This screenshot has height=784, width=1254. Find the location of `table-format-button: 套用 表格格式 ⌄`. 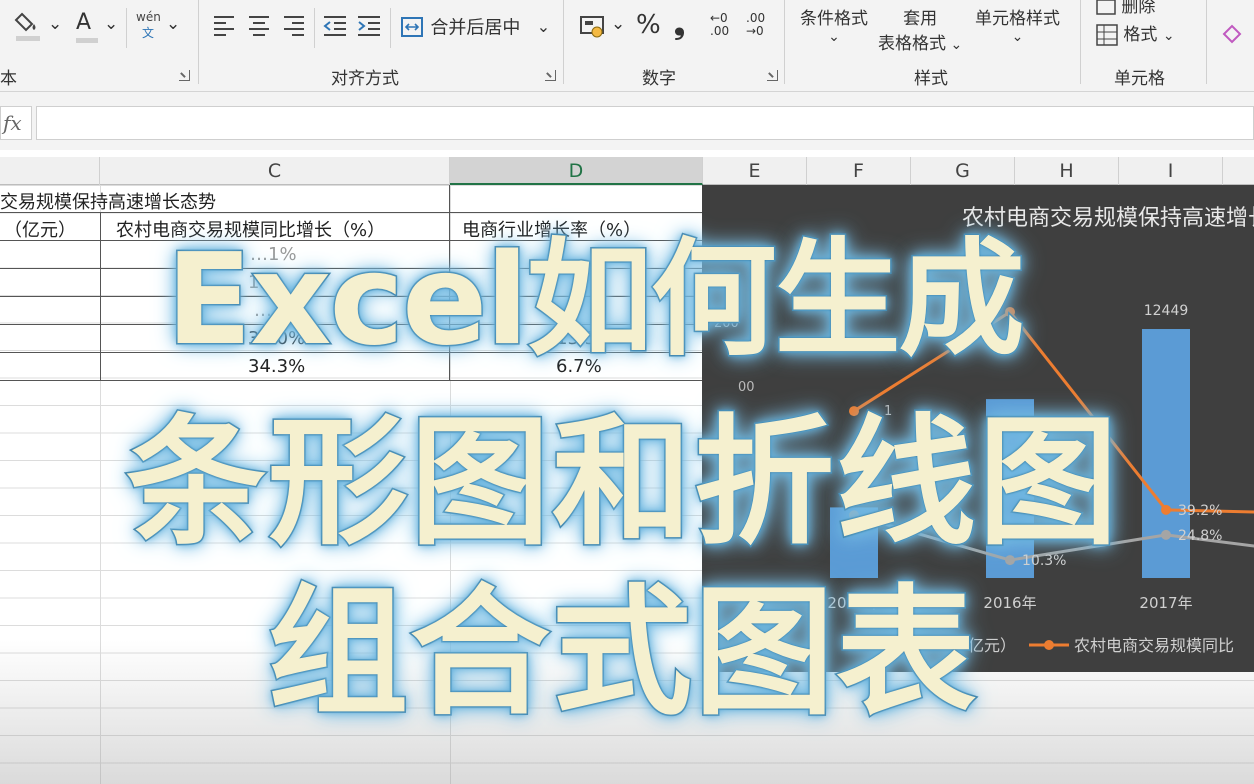

table-format-button: 套用 表格格式 ⌄ is located at coordinates (920, 29).